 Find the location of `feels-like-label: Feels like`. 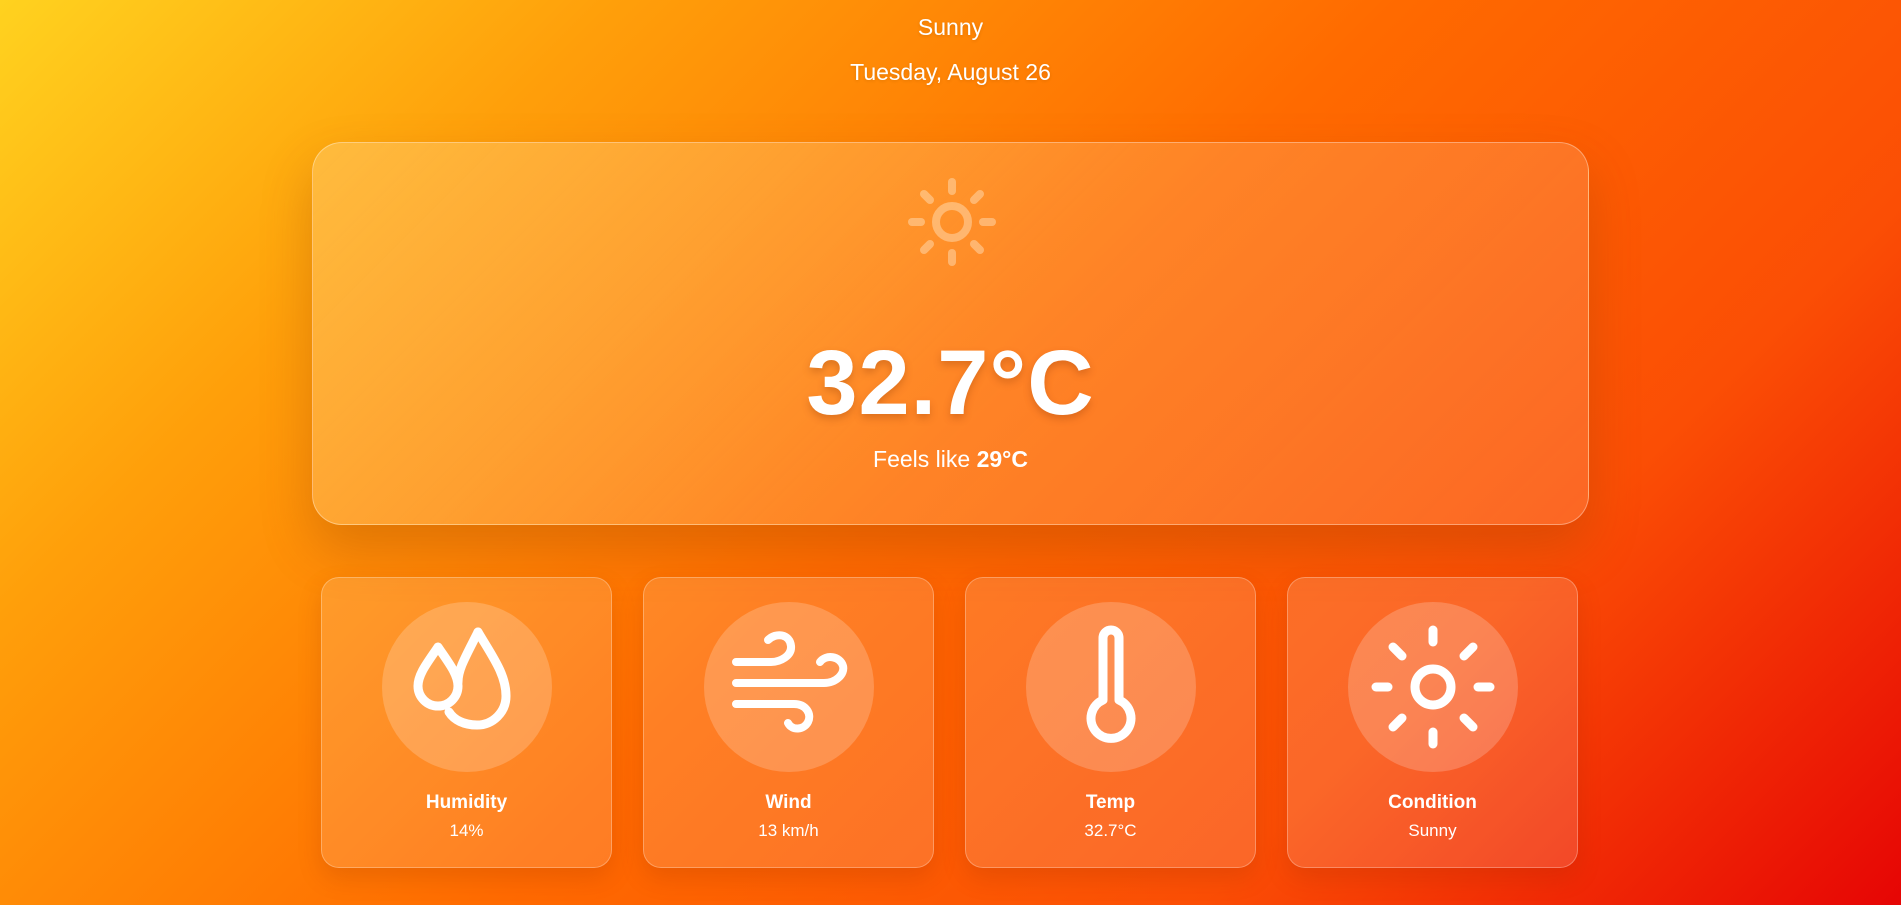

feels-like-label: Feels like is located at coordinates (922, 459).